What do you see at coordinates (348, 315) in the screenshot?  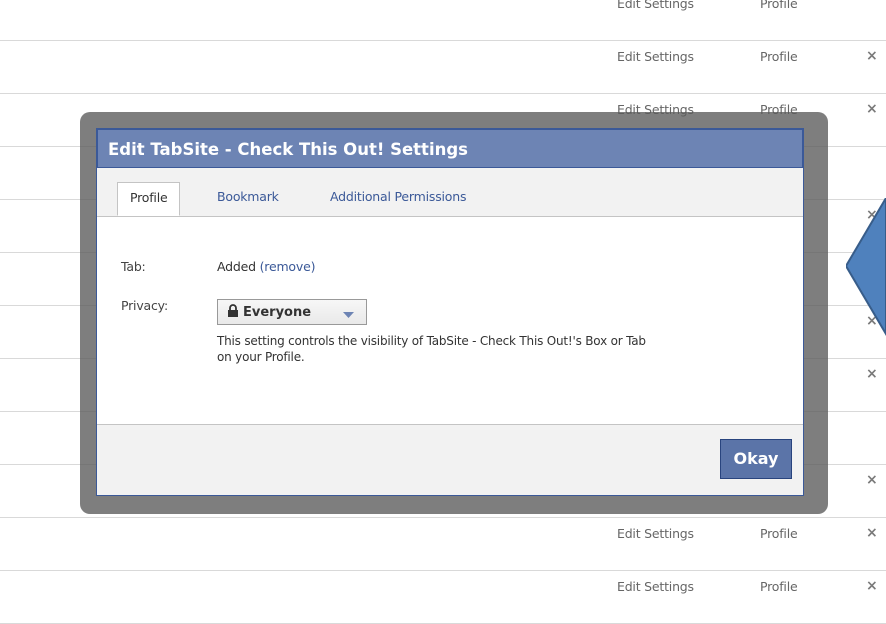 I see `chevron-down-icon` at bounding box center [348, 315].